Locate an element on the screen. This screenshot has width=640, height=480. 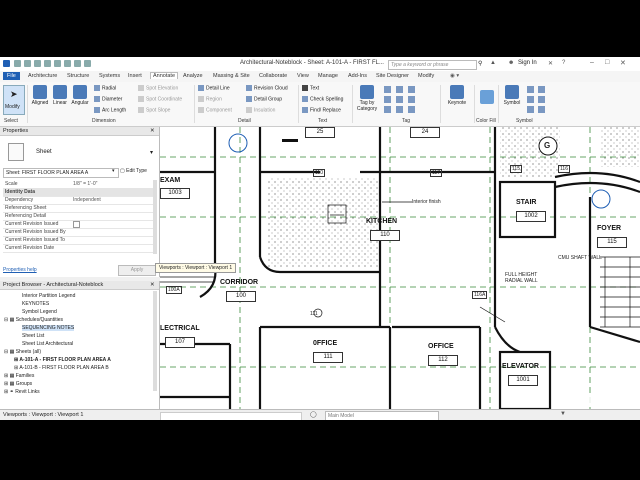
material-tag-icon is located at coordinates (387, 109).